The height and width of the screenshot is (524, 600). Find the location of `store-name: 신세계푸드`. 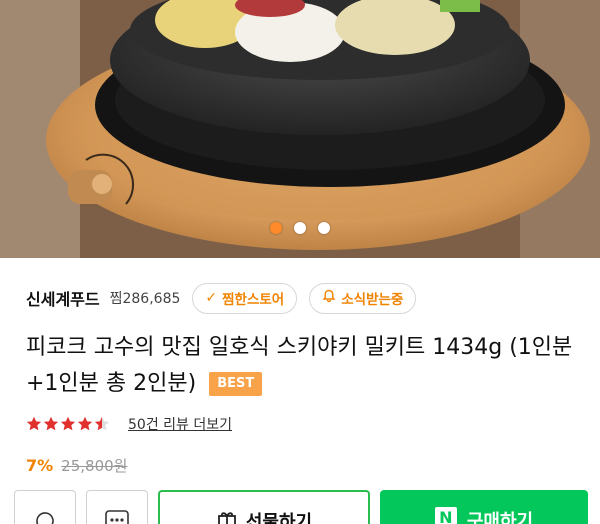

store-name: 신세계푸드 is located at coordinates (63, 298).